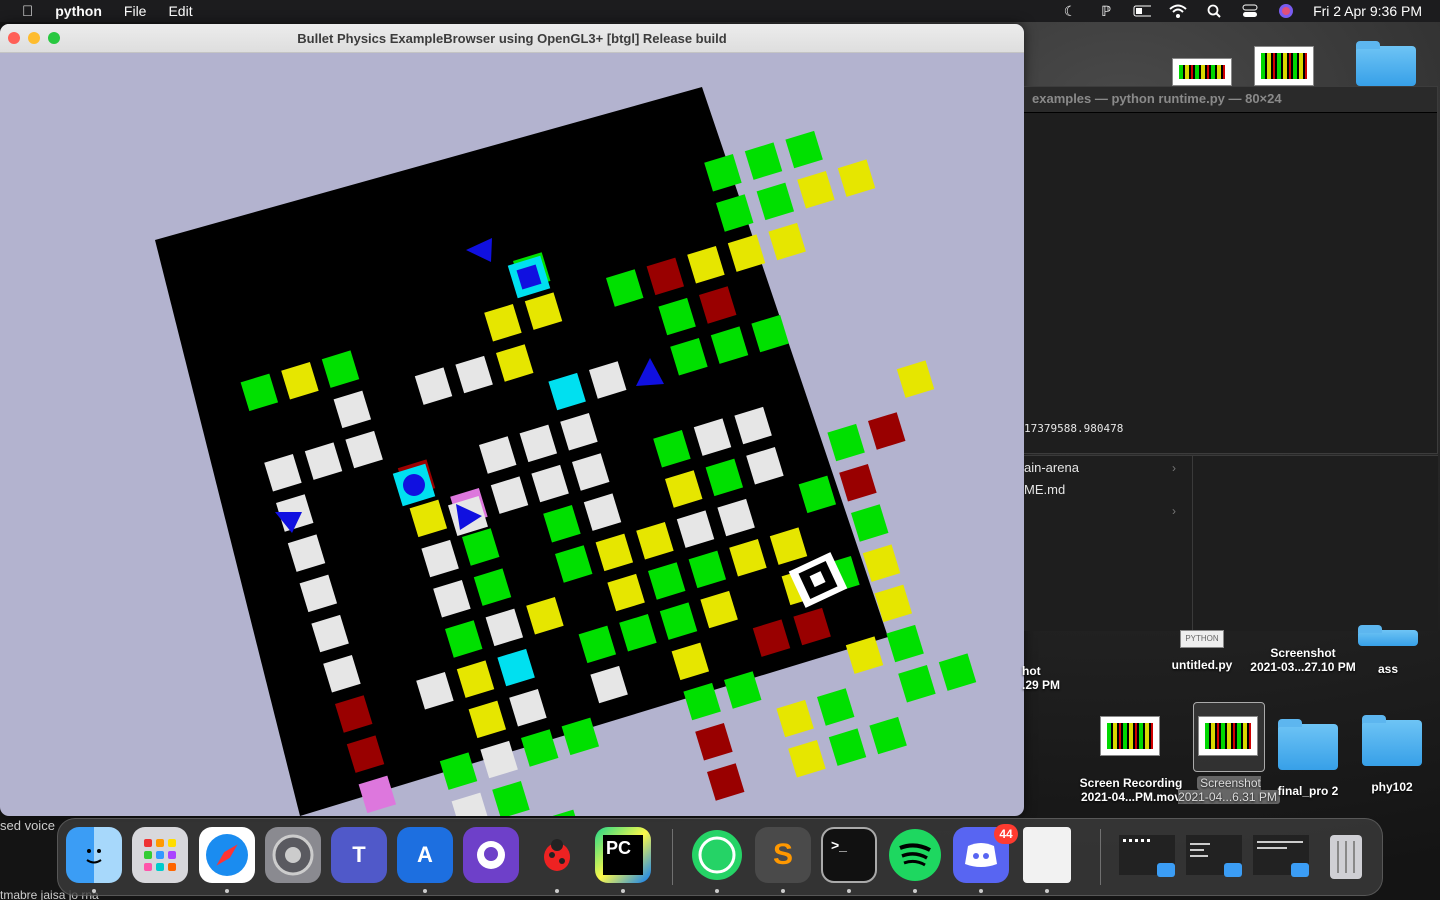  I want to click on dock-bug-icon, so click(557, 855).